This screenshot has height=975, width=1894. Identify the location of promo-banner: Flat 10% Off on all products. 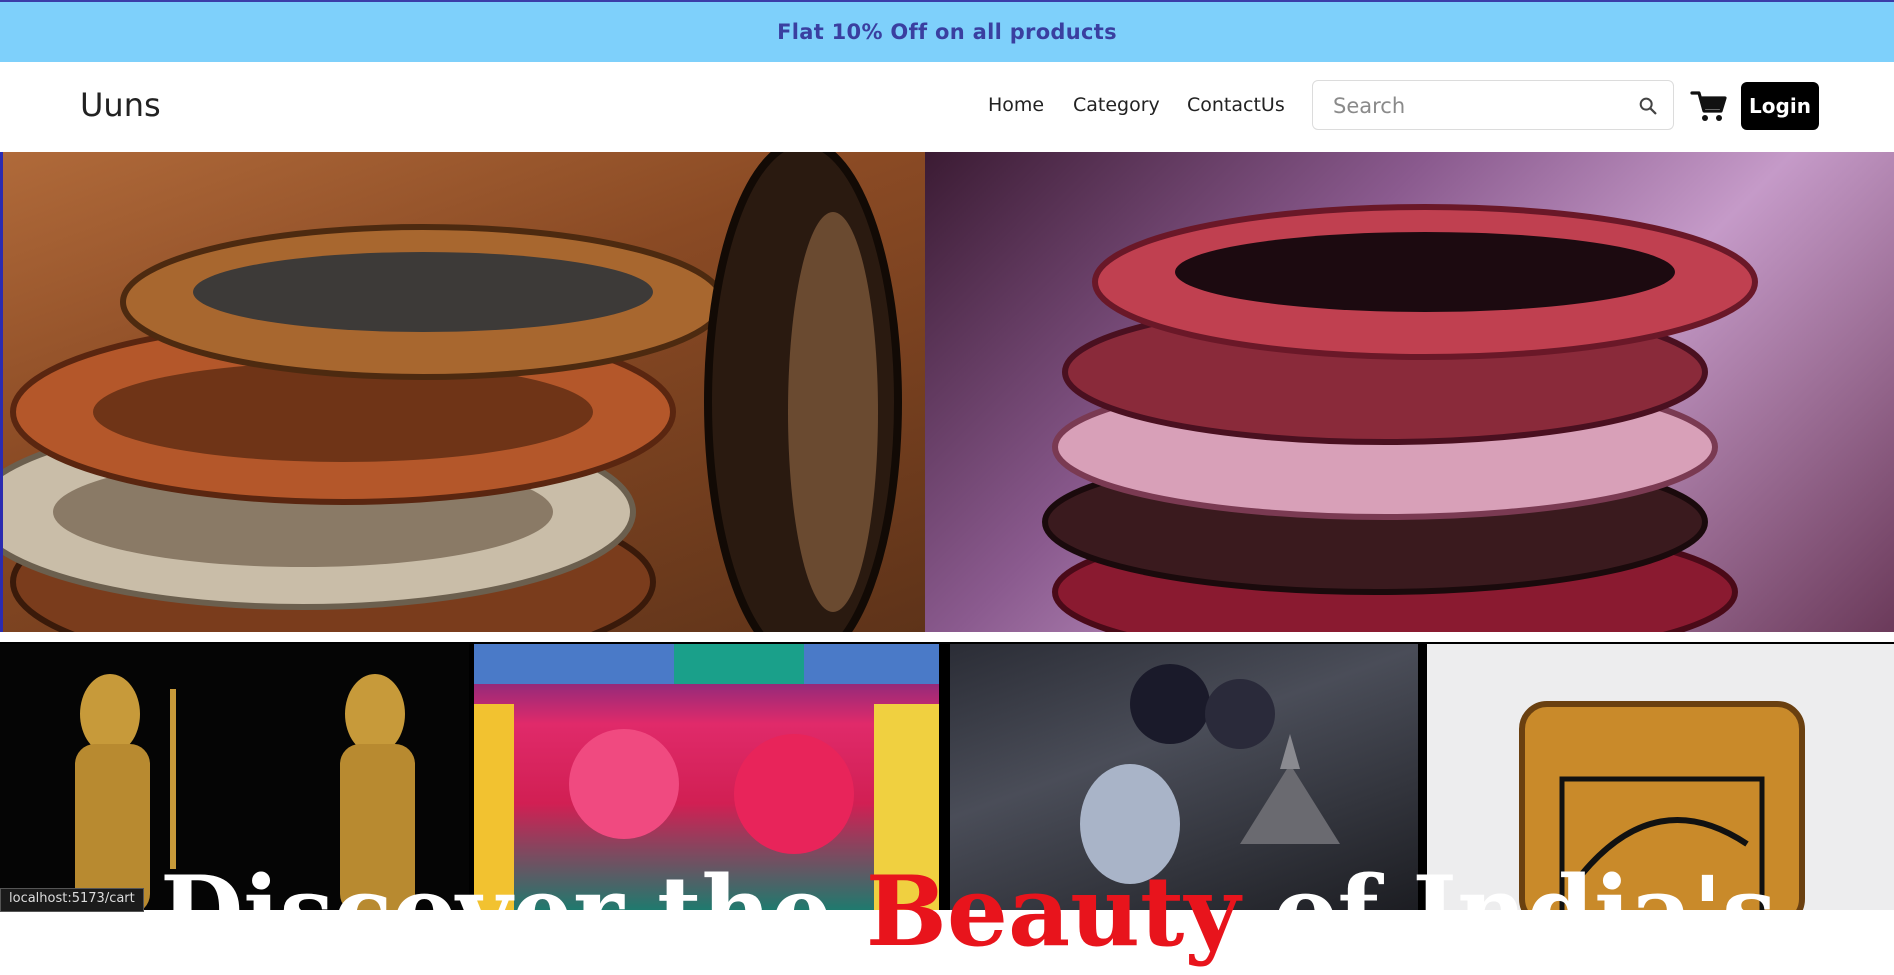
(947, 31).